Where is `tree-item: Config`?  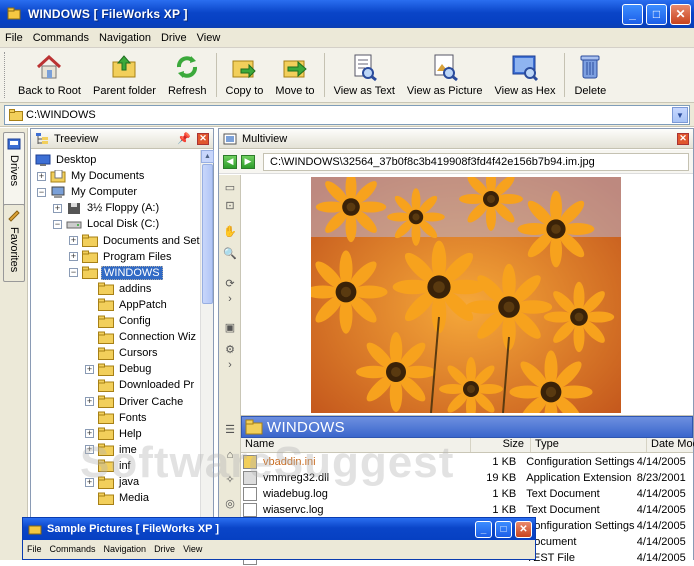
tree-item: Config is located at coordinates (119, 321).